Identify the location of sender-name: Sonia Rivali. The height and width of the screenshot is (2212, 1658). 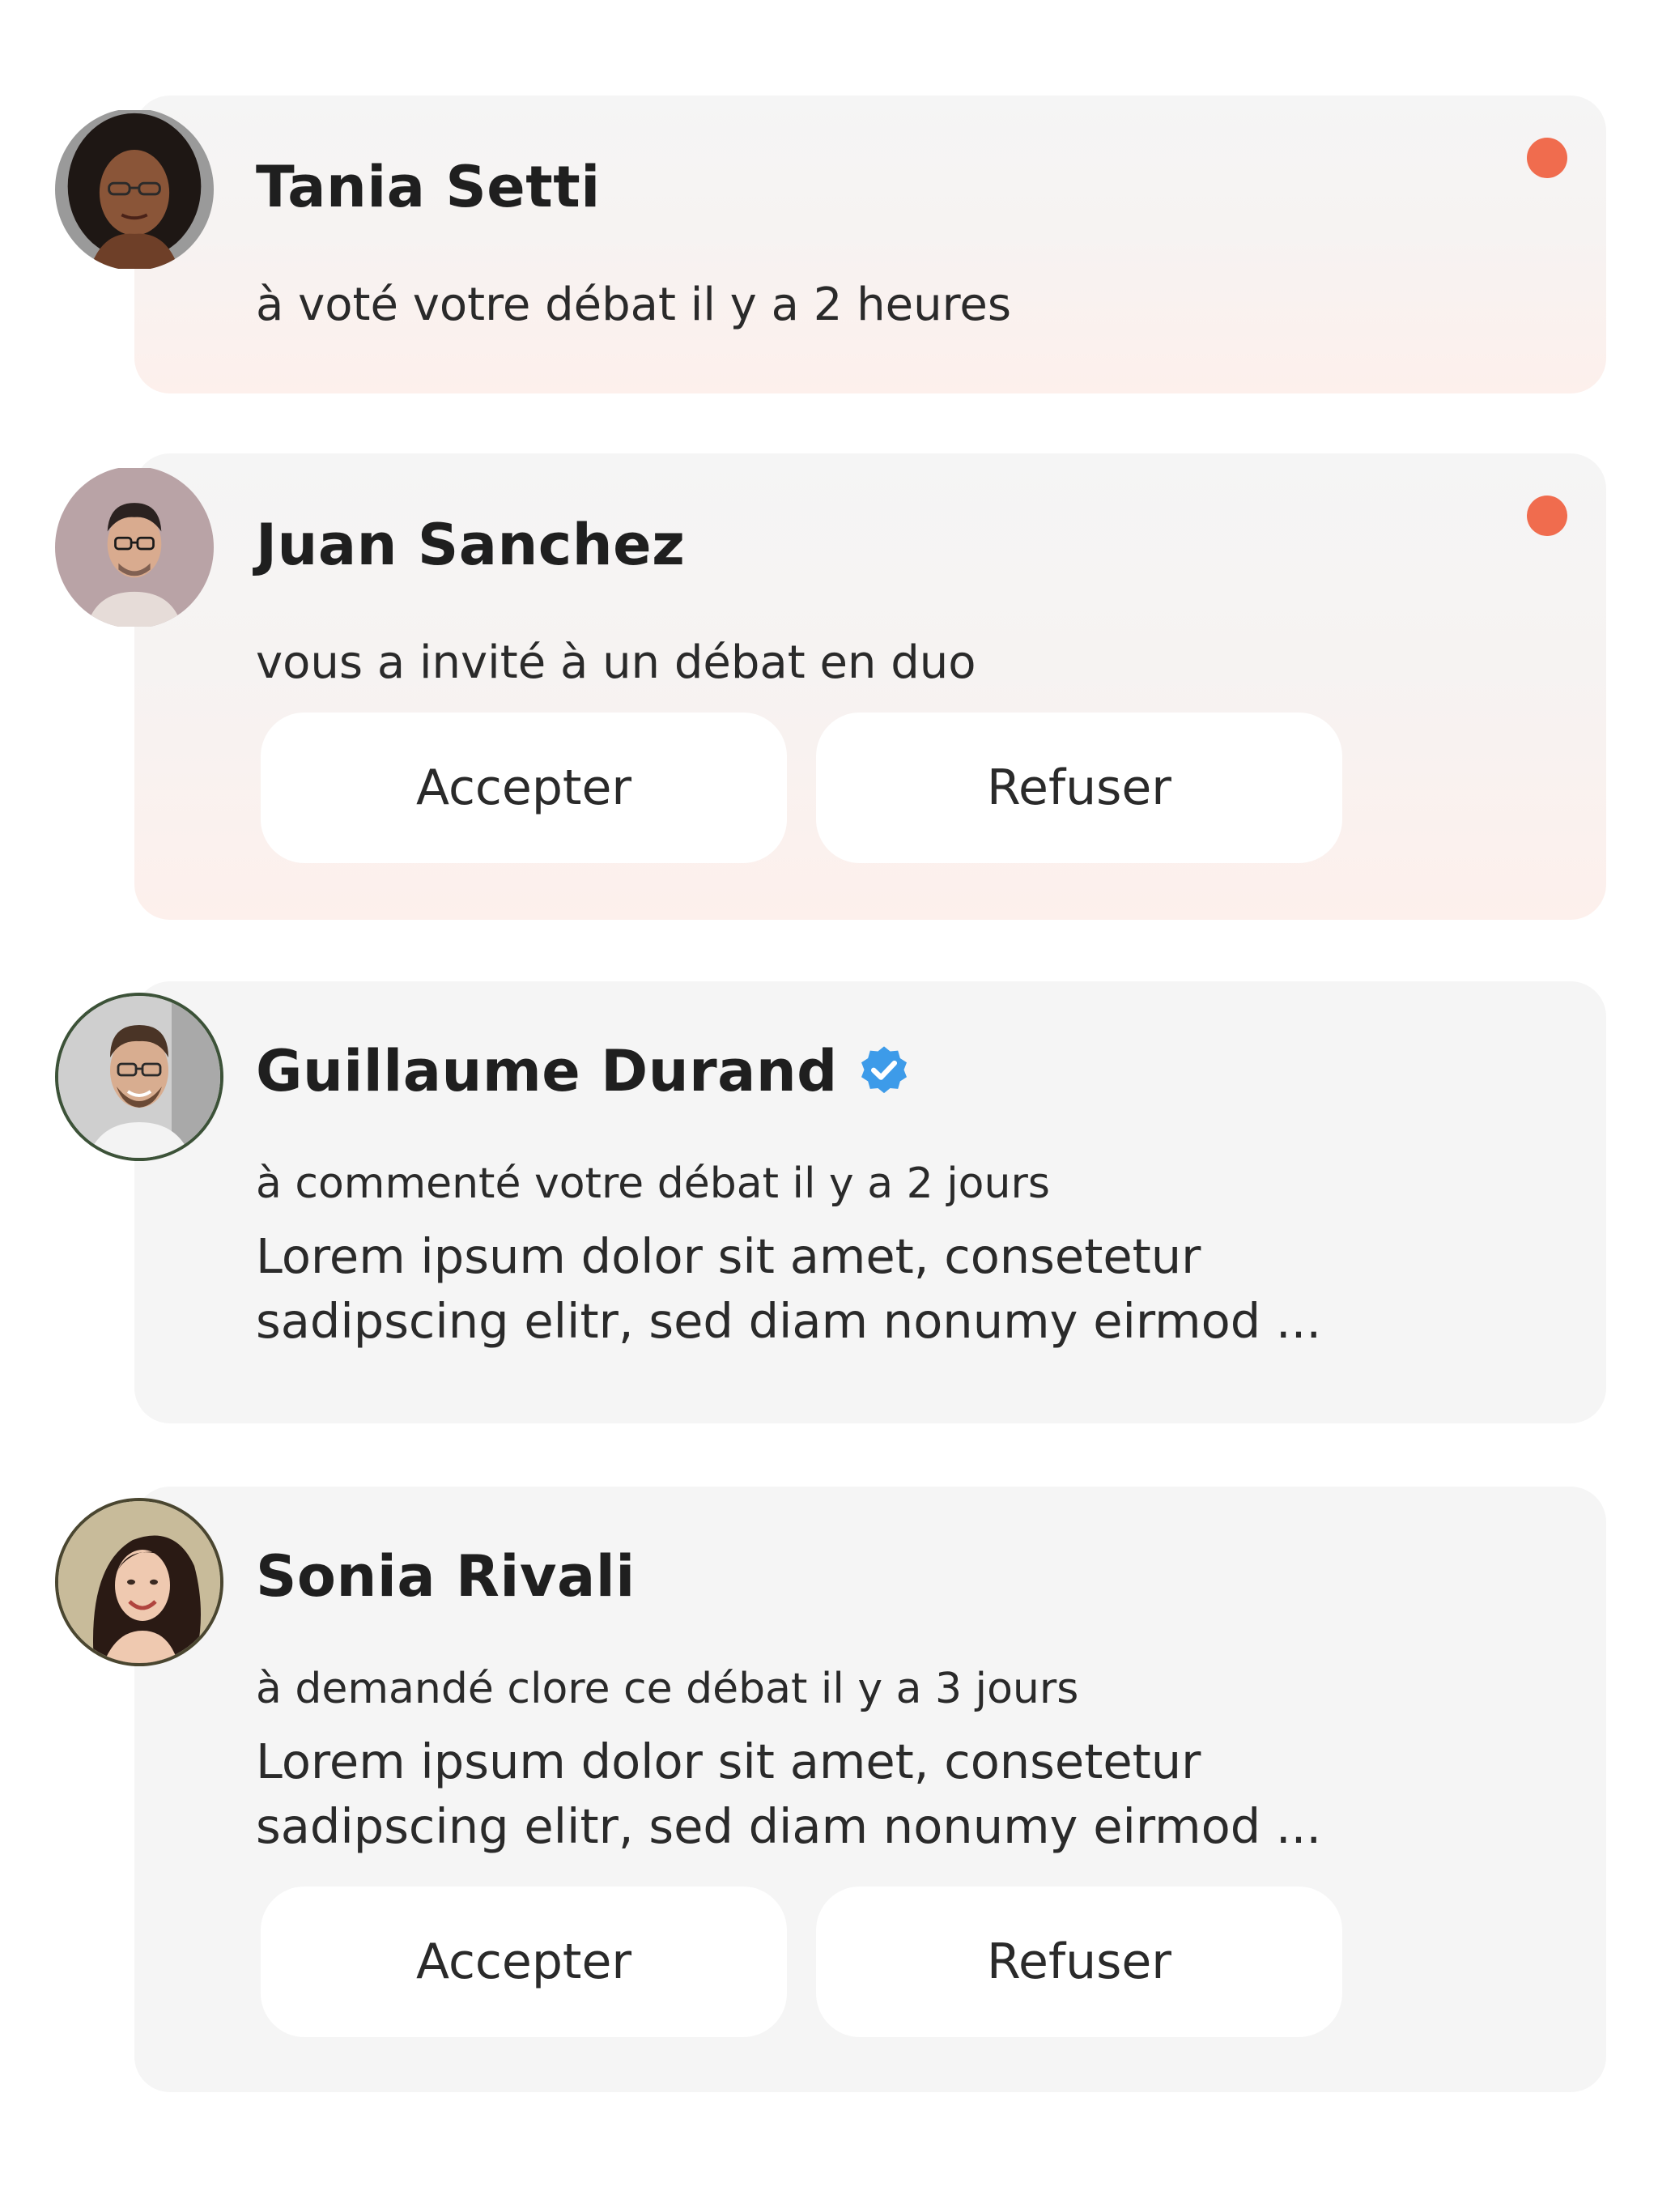
(446, 1577).